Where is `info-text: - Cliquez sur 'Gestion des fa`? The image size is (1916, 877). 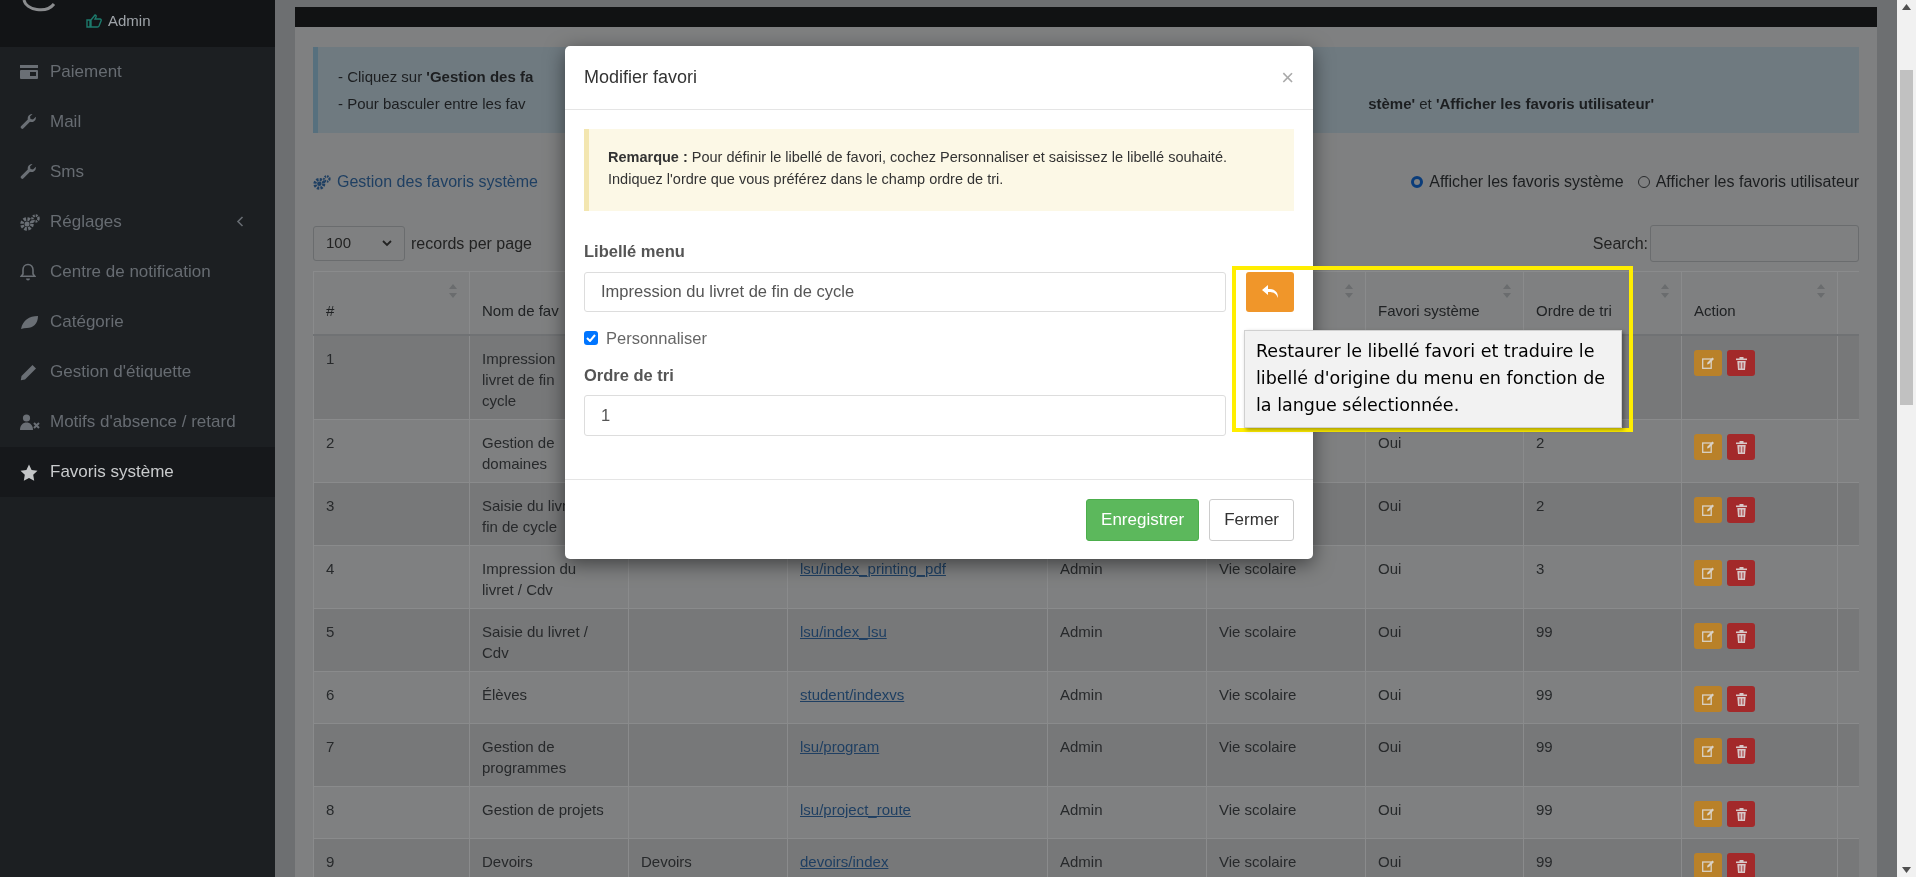
info-text: - Cliquez sur 'Gestion des fa is located at coordinates (436, 76).